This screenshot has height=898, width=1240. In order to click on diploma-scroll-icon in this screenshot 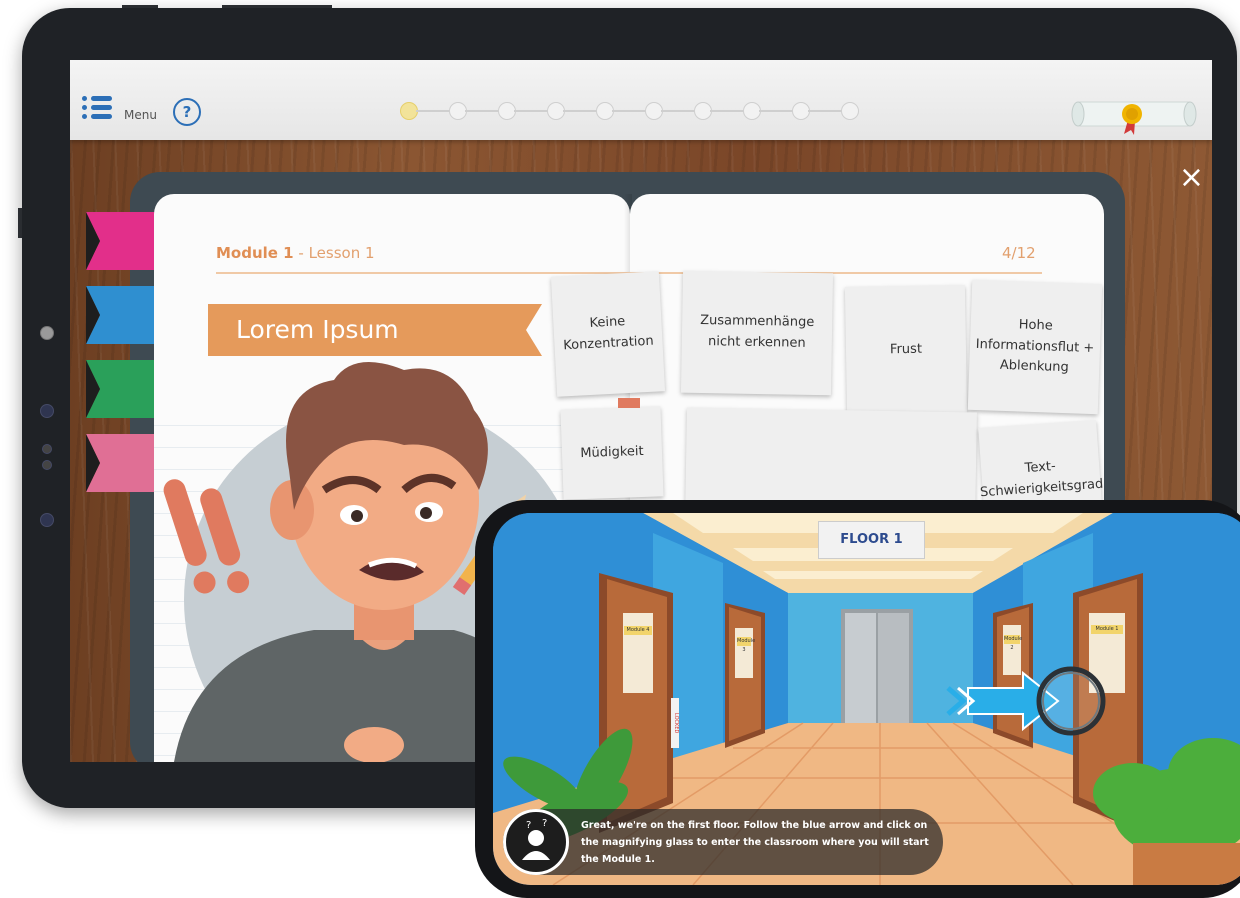, I will do `click(1133, 115)`.